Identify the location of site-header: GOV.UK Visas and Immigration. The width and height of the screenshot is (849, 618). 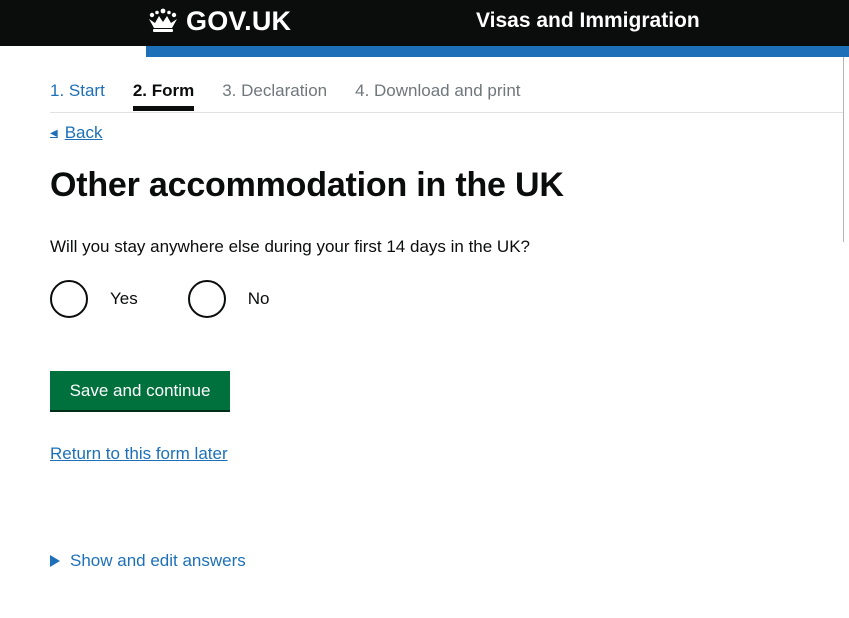
(424, 23).